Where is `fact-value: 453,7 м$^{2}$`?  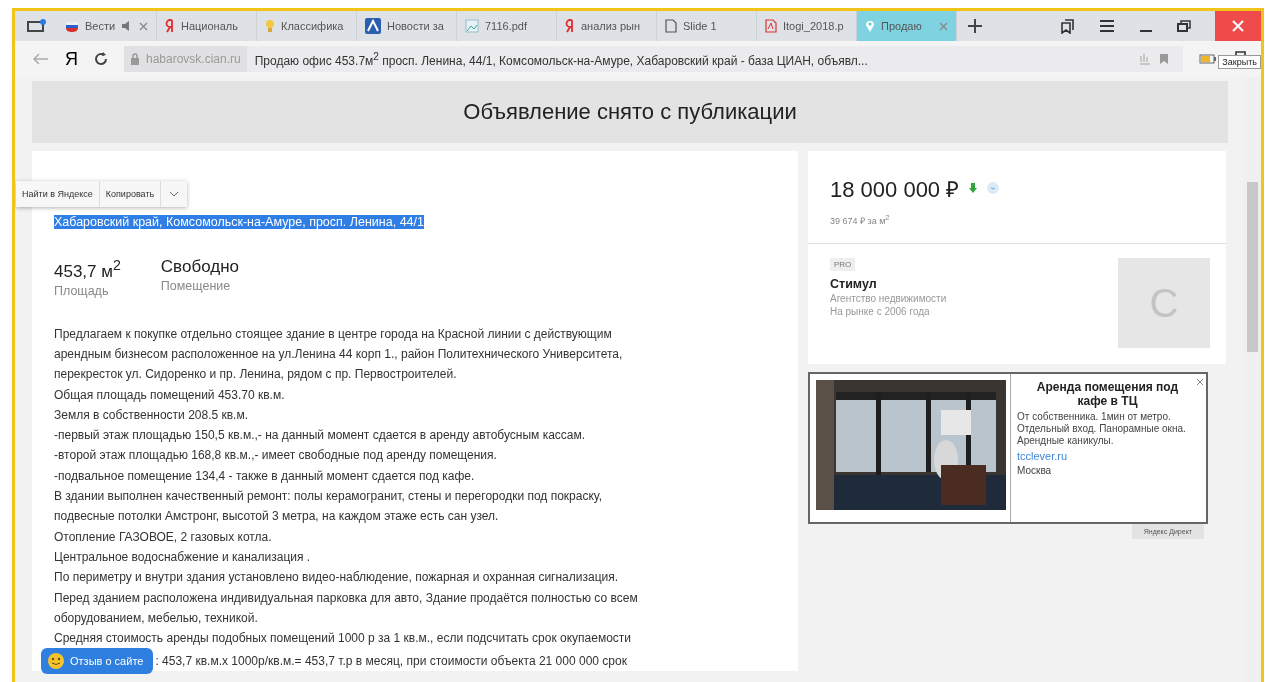 fact-value: 453,7 м$^{2}$ is located at coordinates (87, 269).